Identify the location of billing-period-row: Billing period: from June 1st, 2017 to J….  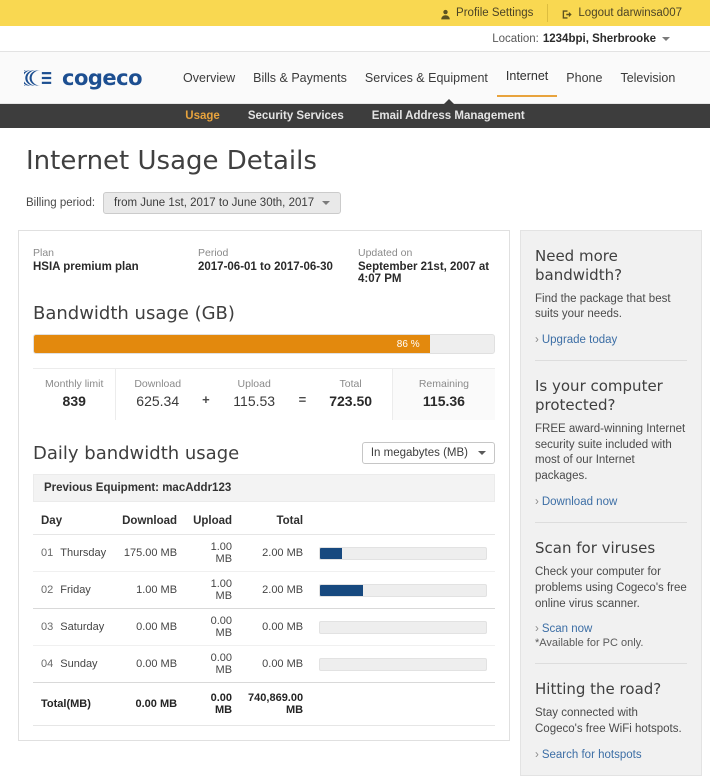
(368, 203).